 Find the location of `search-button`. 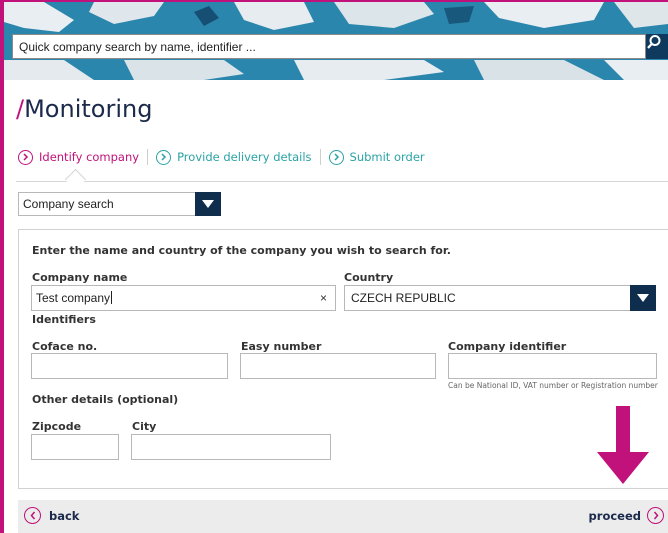

search-button is located at coordinates (657, 46).